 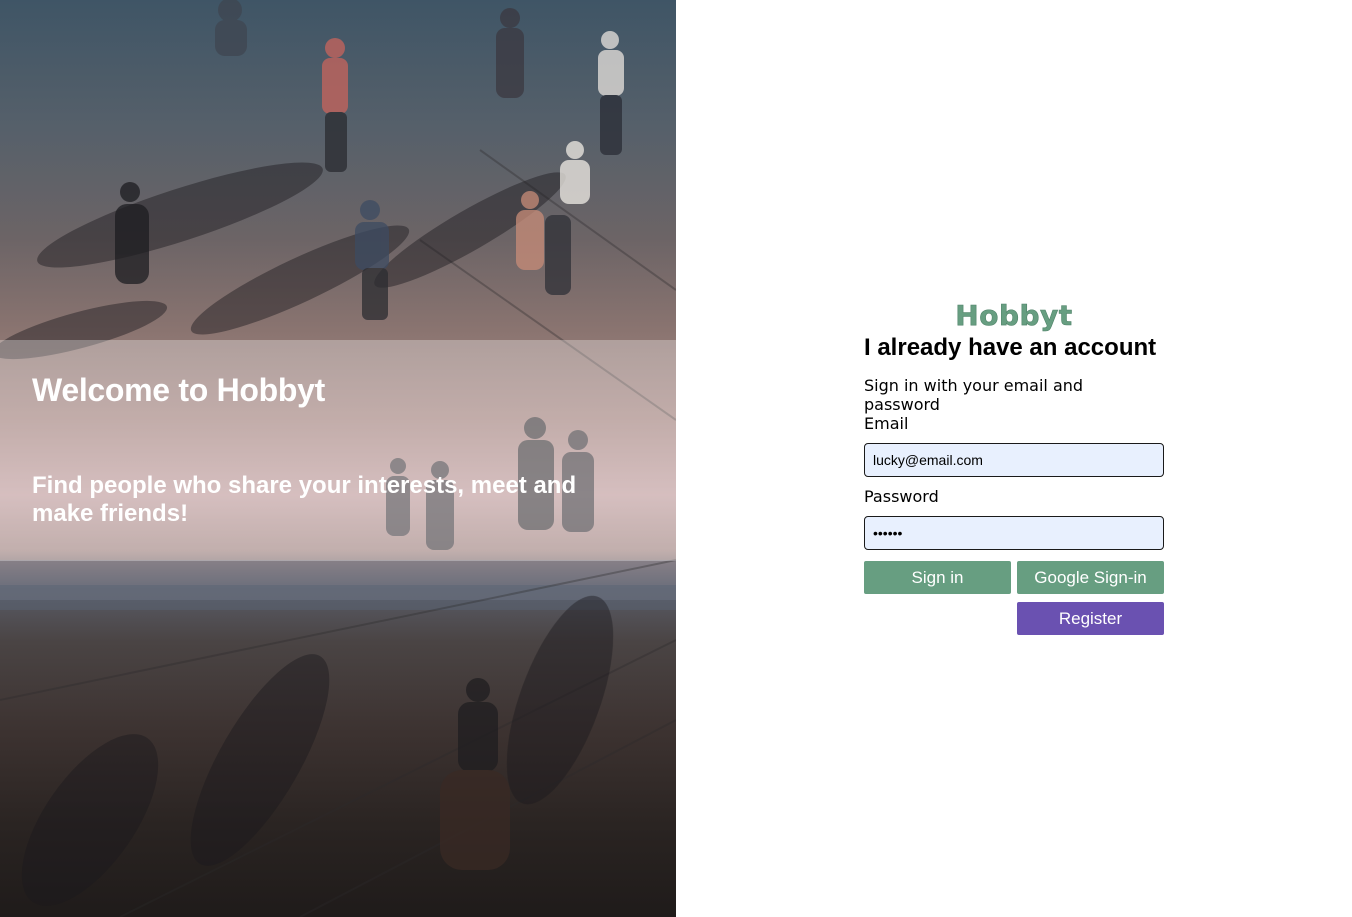 What do you see at coordinates (1014, 533) in the screenshot?
I see `password-field: ••••••` at bounding box center [1014, 533].